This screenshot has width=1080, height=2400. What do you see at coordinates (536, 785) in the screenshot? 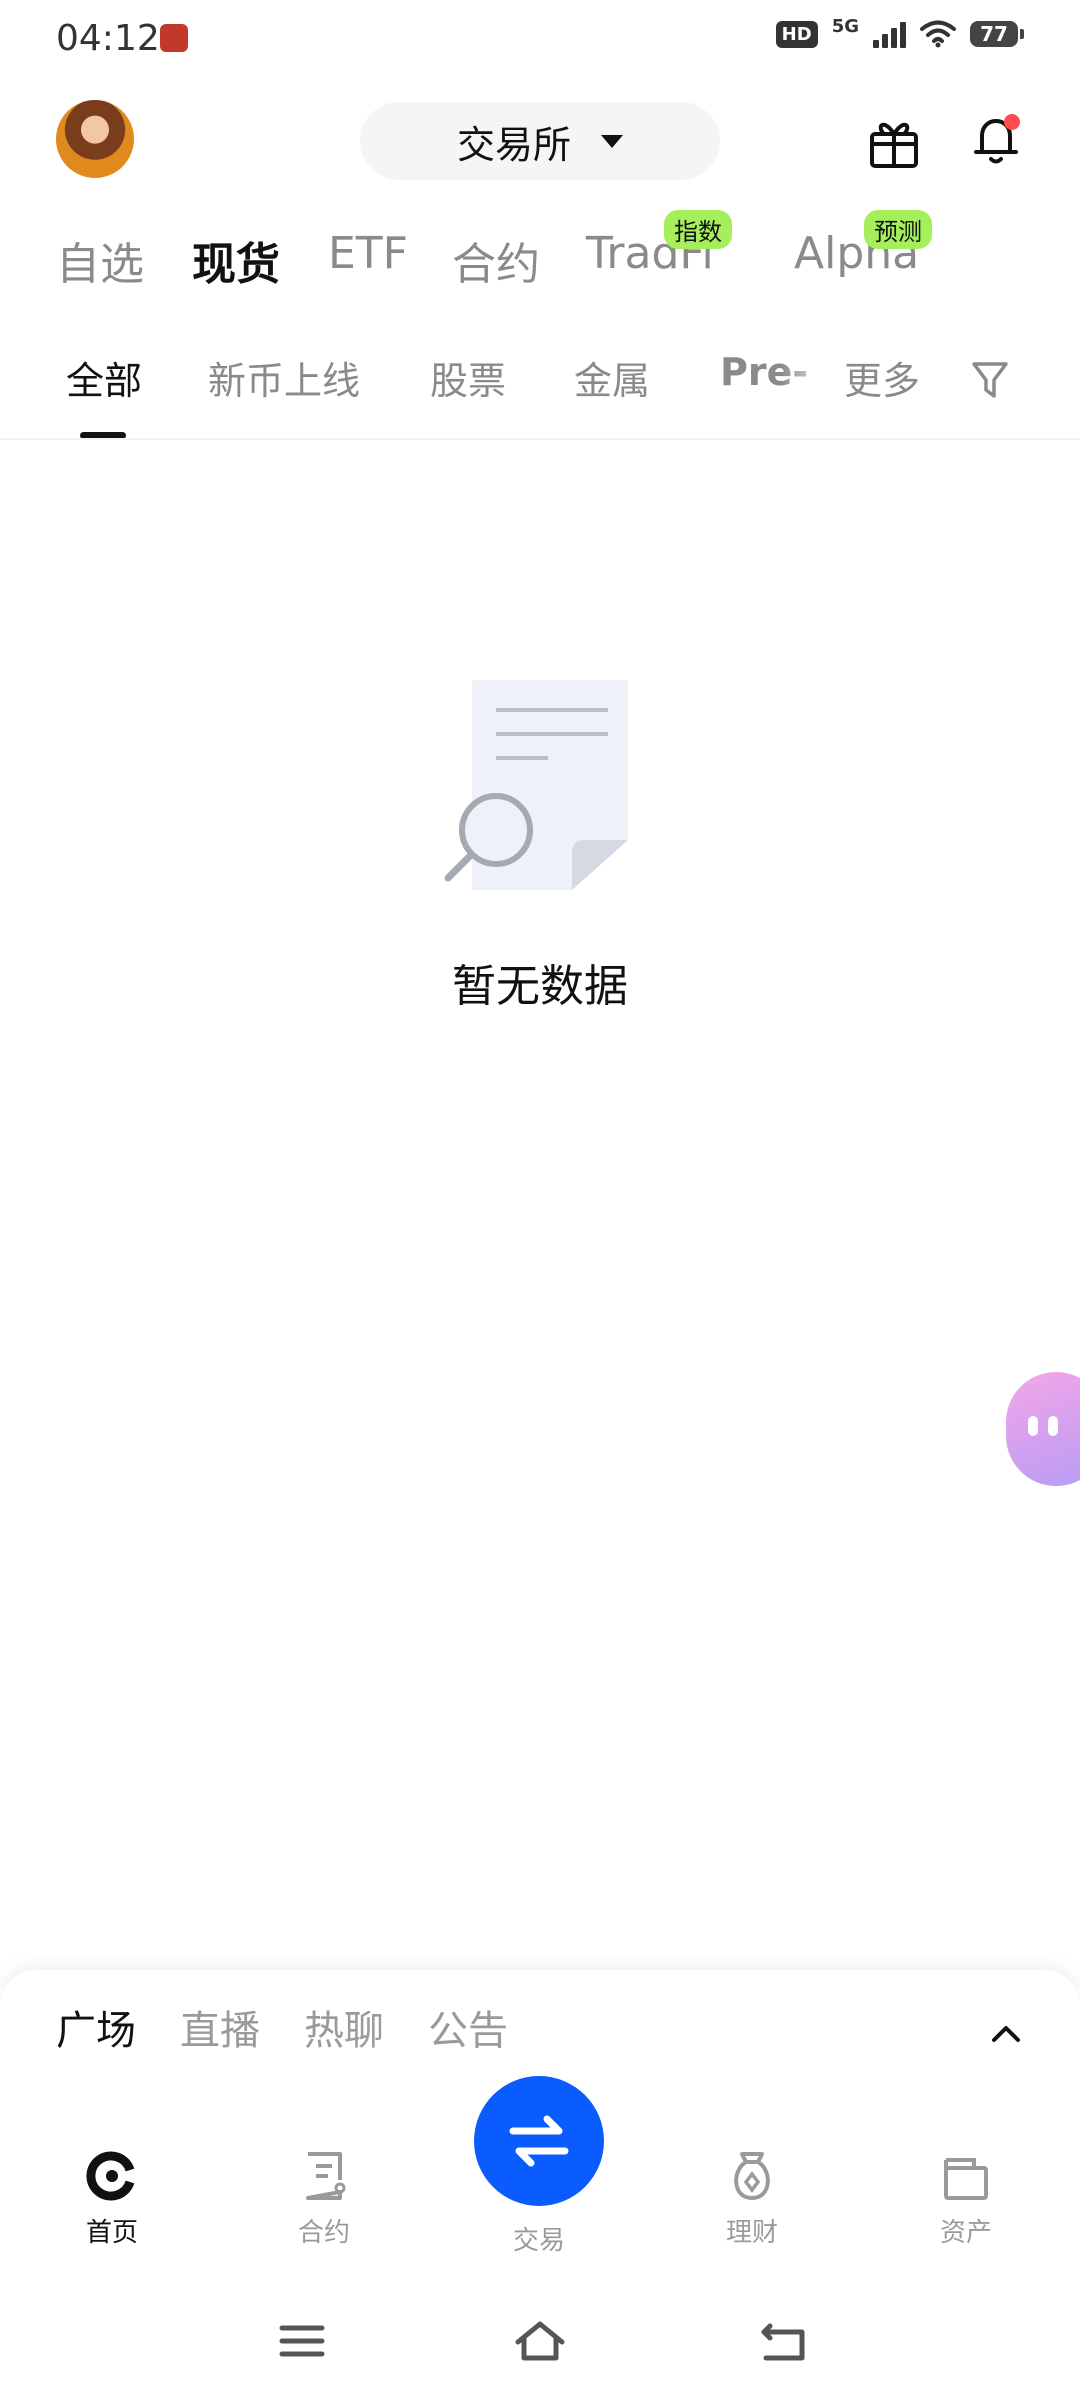
I see `empty-document-icon` at bounding box center [536, 785].